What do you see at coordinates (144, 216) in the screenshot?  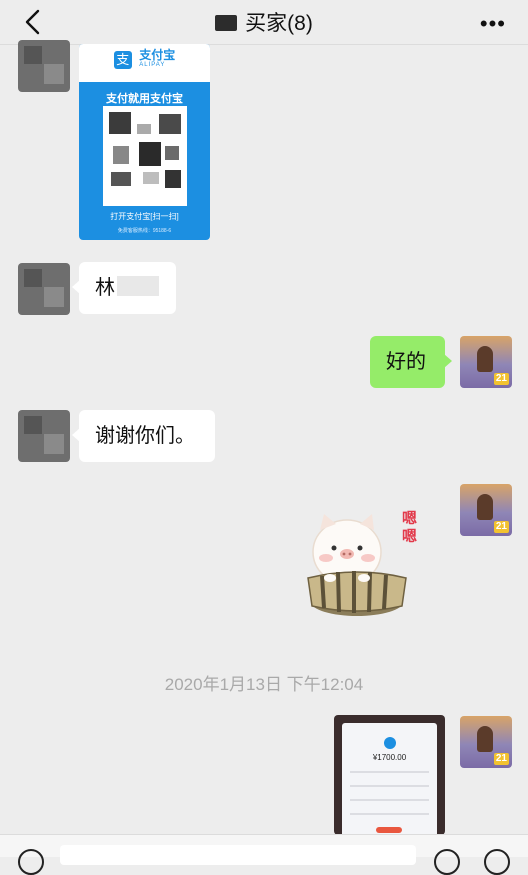 I see `alipay-open-text: 打开支付宝[扫一扫]` at bounding box center [144, 216].